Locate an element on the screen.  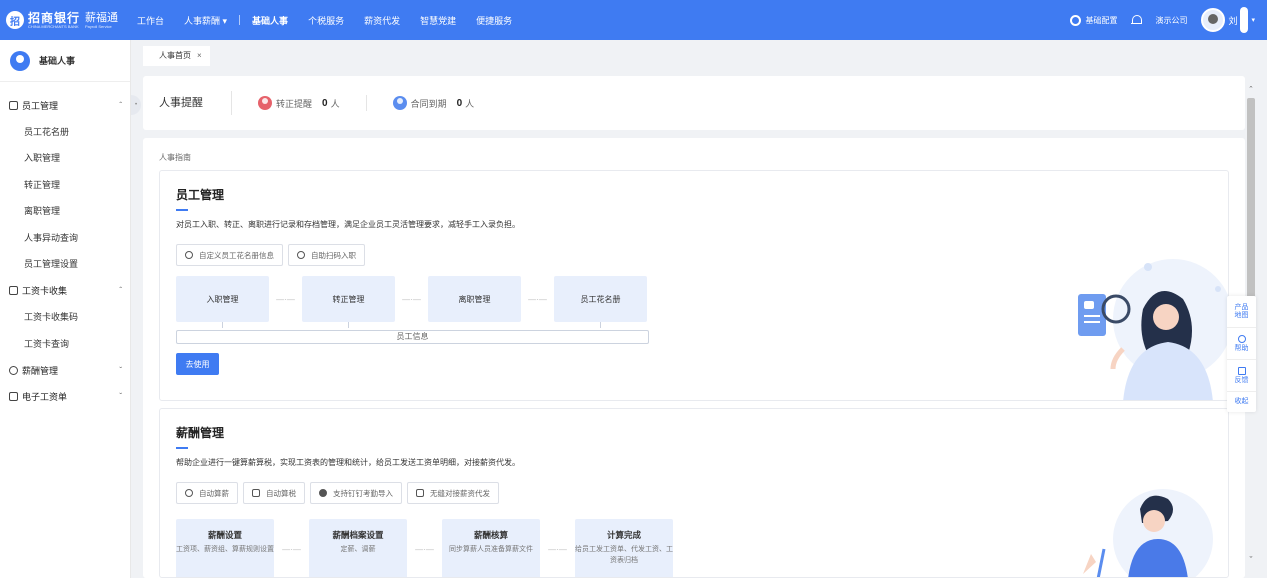
sidebar-item-resignation: 离职管理 is located at coordinates (65, 211).